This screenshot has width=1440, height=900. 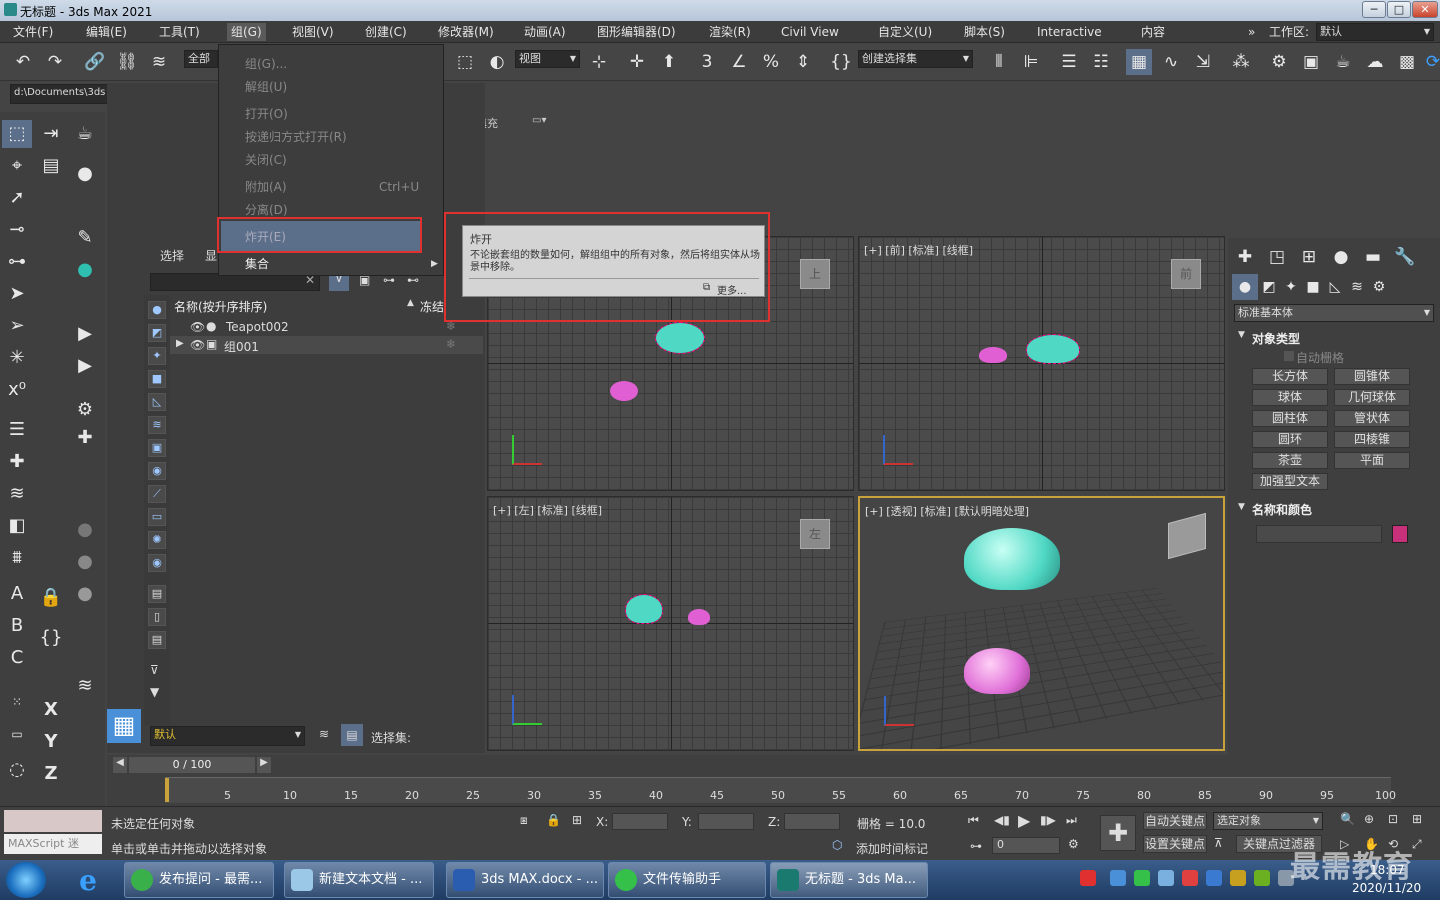 What do you see at coordinates (17, 658) in the screenshot?
I see `text-c-icon: C` at bounding box center [17, 658].